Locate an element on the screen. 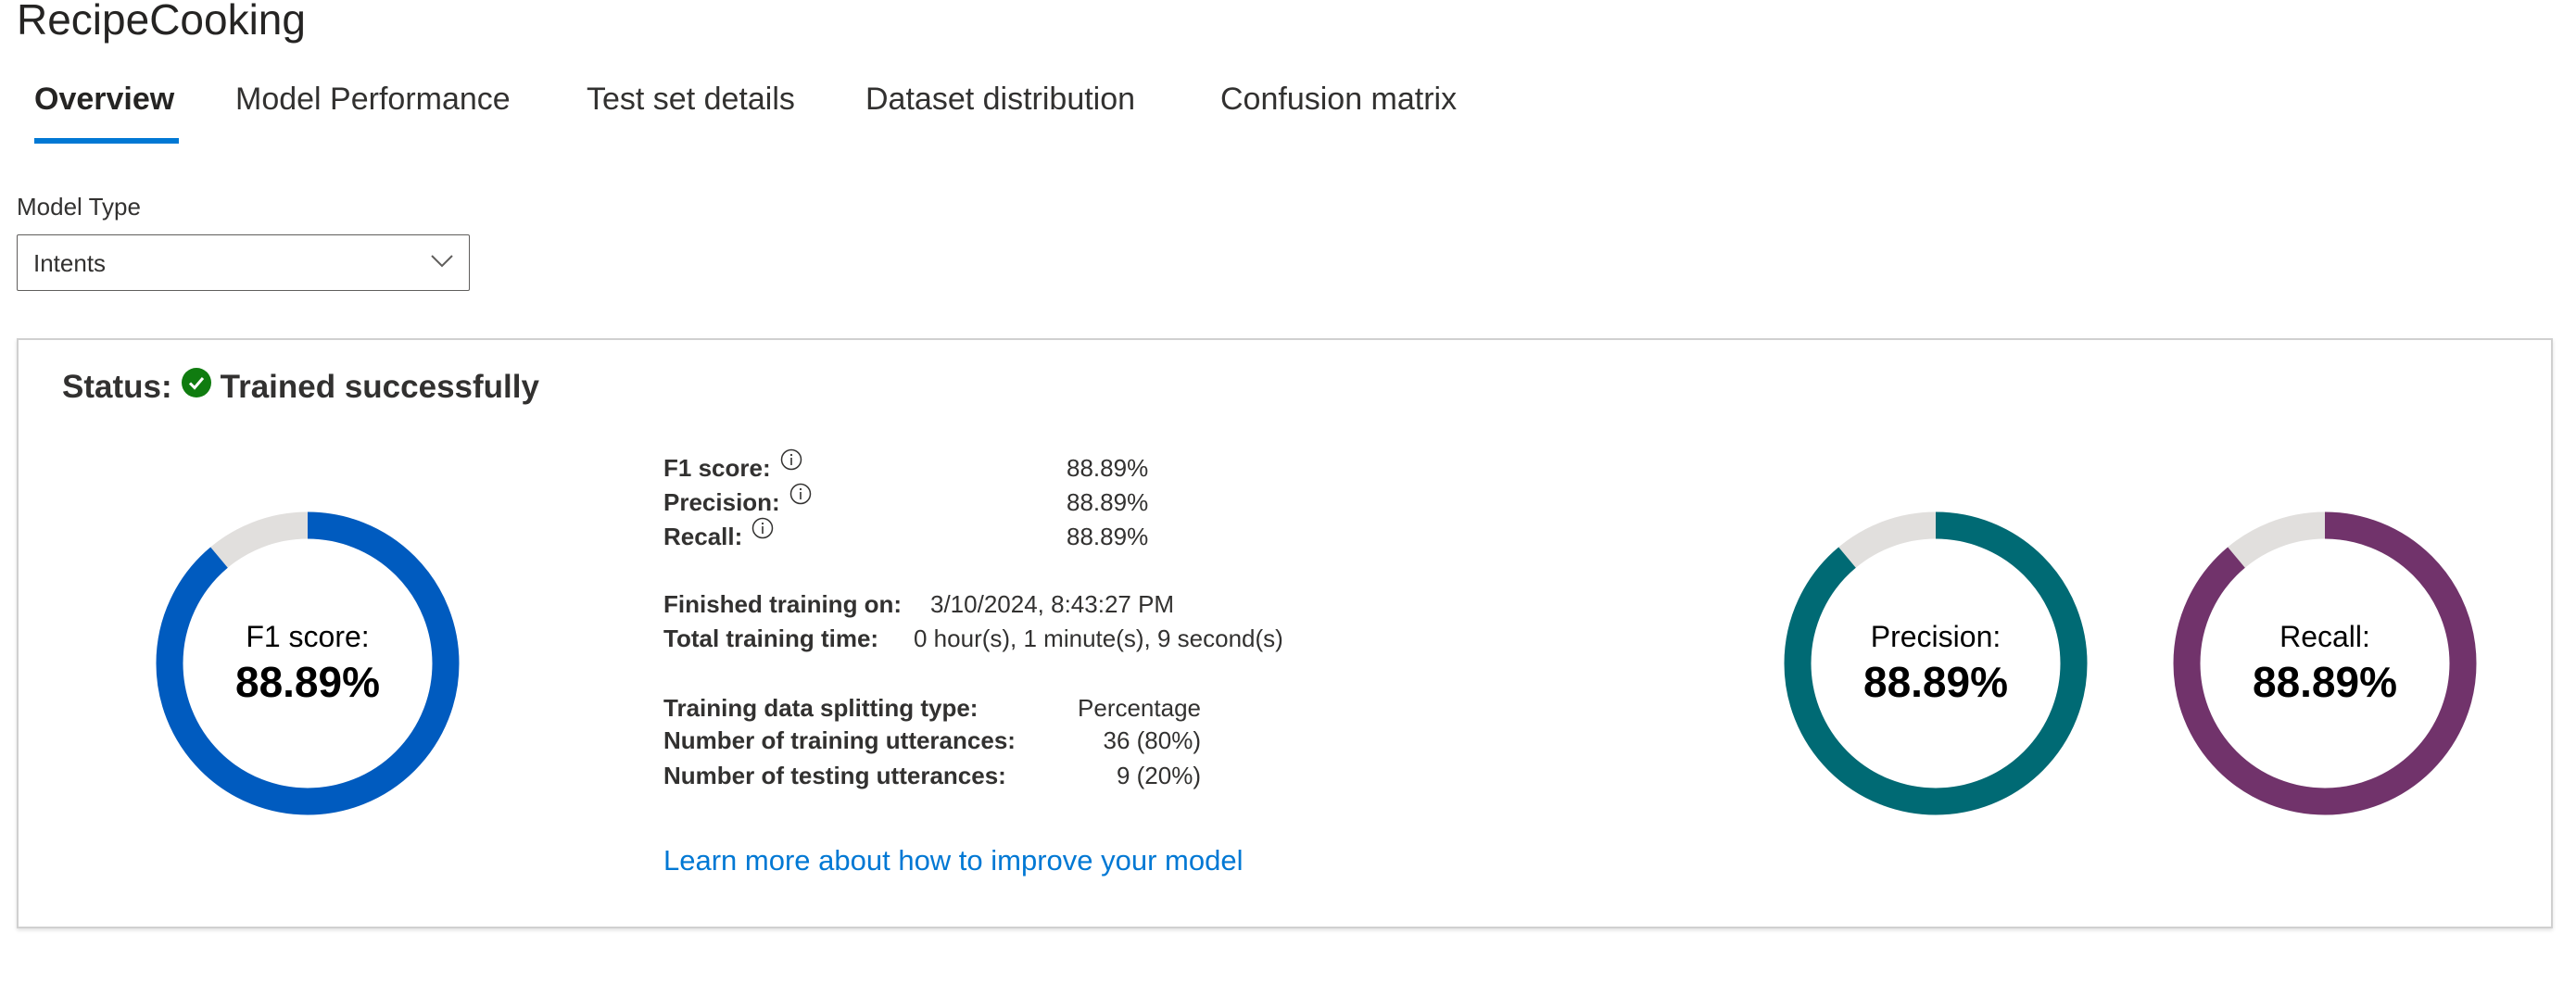  page-title: RecipeCooking is located at coordinates (162, 22).